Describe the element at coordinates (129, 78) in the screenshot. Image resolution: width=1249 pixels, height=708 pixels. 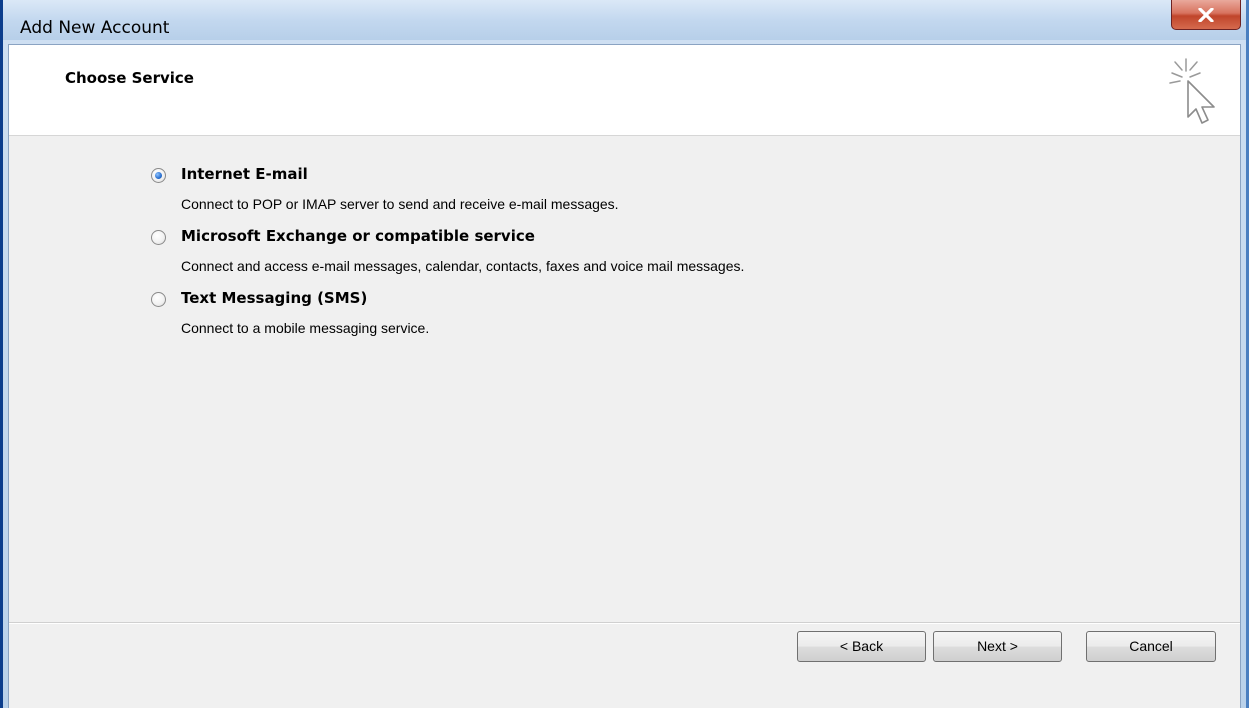
I see `page-title: Choose Service` at that location.